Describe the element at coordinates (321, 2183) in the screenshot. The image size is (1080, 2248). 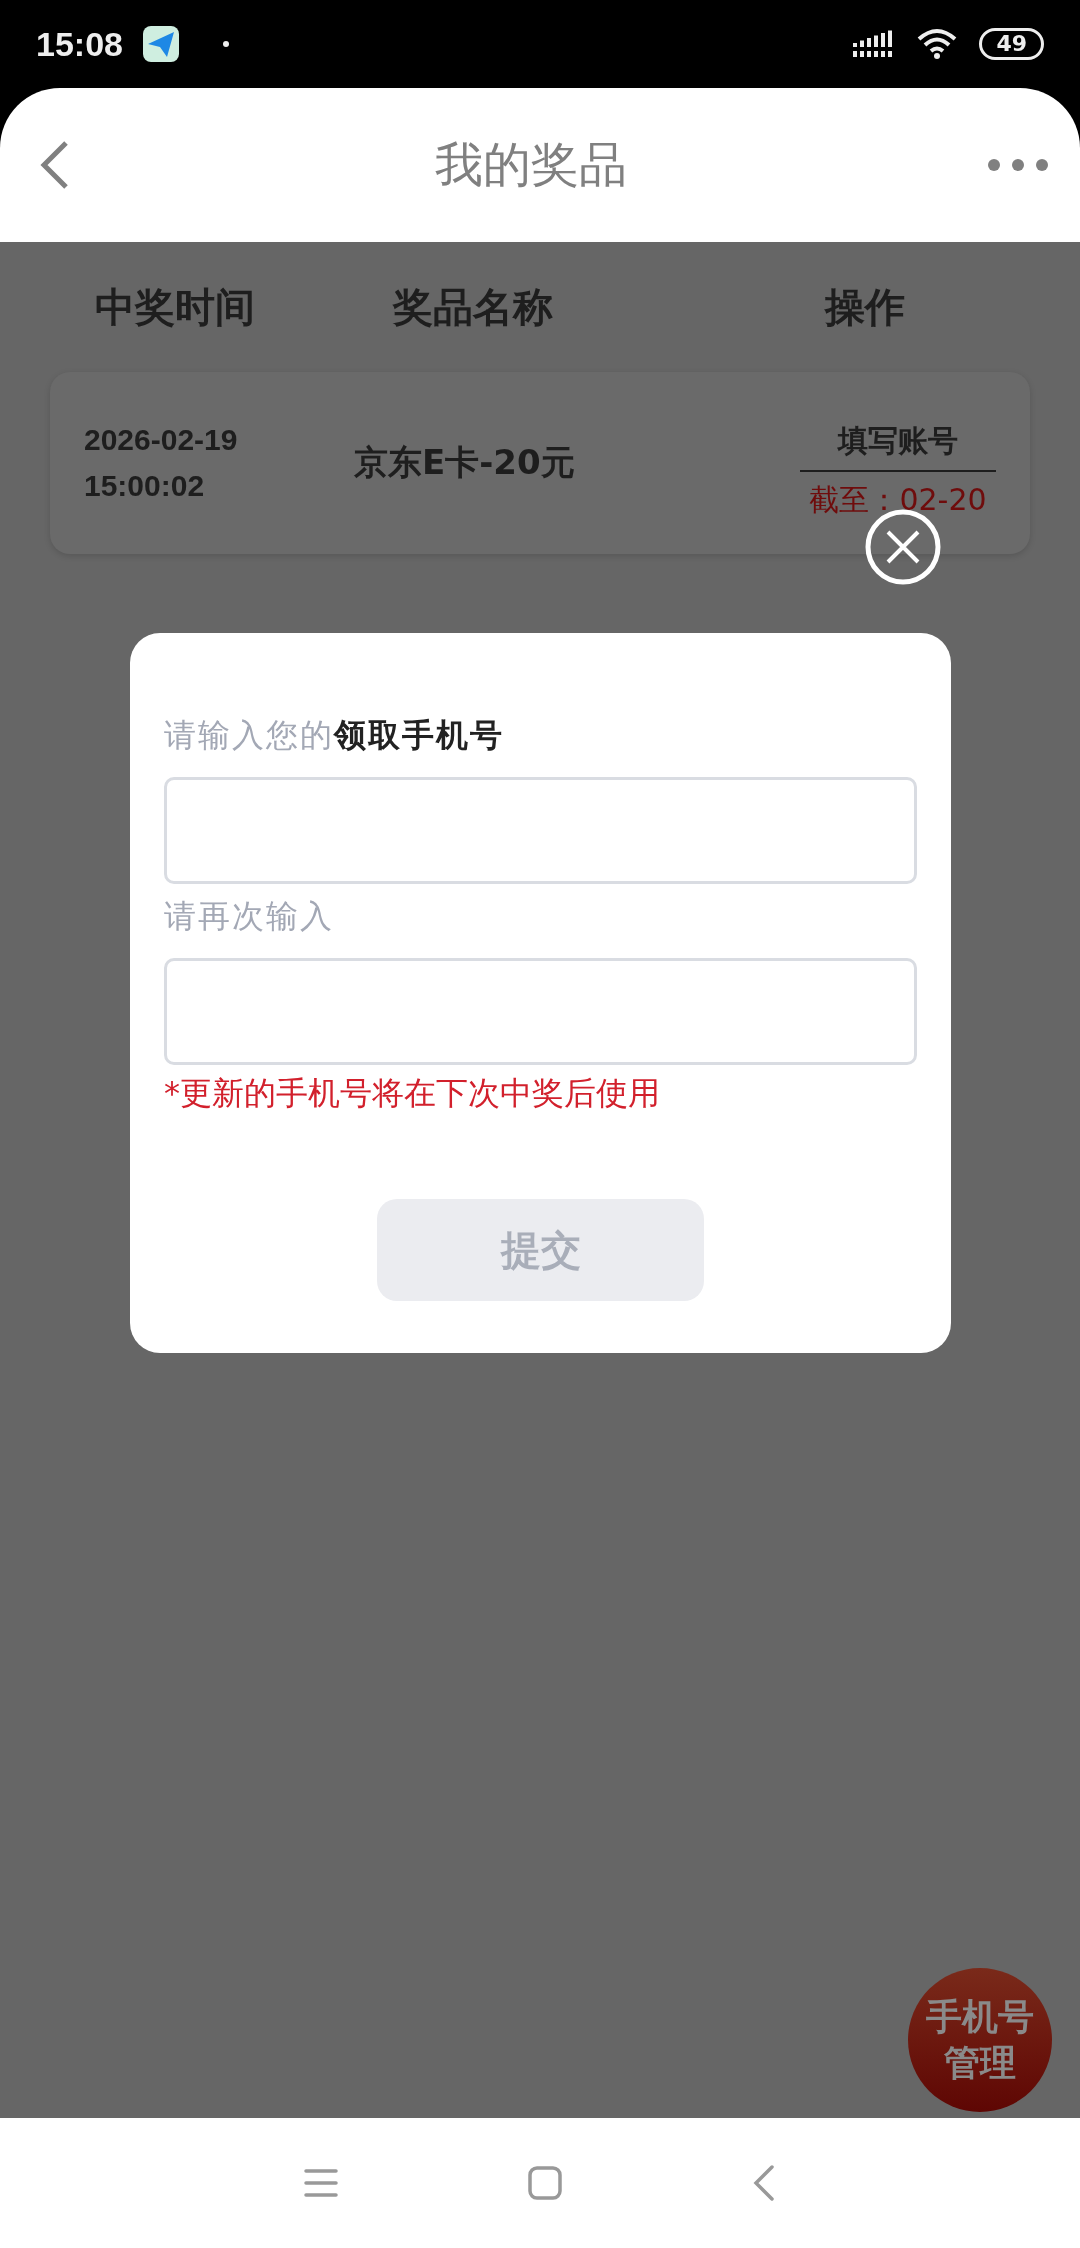
I see `menu-icon` at that location.